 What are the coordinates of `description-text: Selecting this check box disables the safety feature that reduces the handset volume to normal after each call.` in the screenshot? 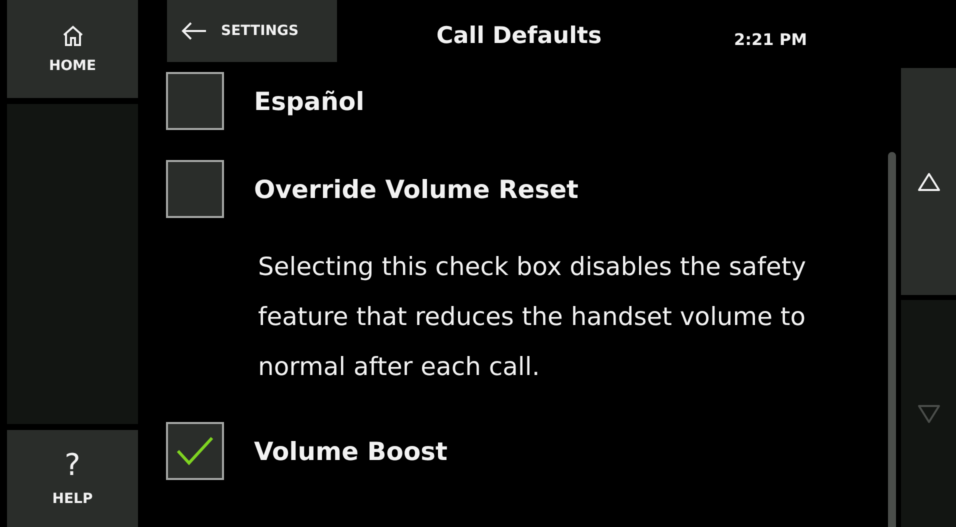 It's located at (532, 317).